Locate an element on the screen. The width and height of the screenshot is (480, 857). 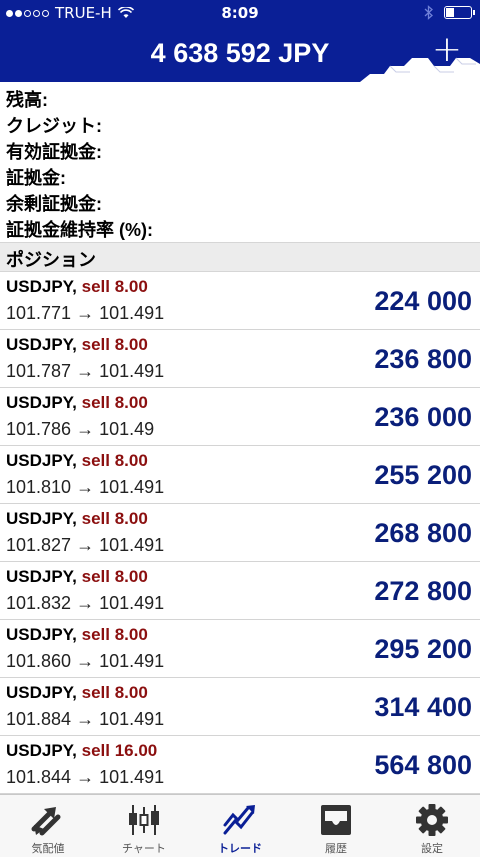
tab-history: 履歴 is located at coordinates (336, 826).